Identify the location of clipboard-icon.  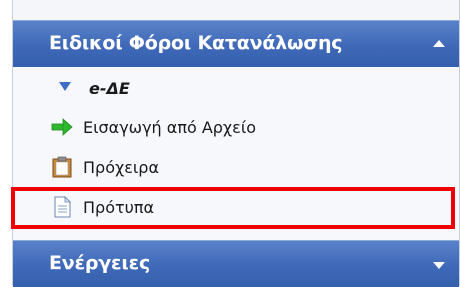
(62, 167).